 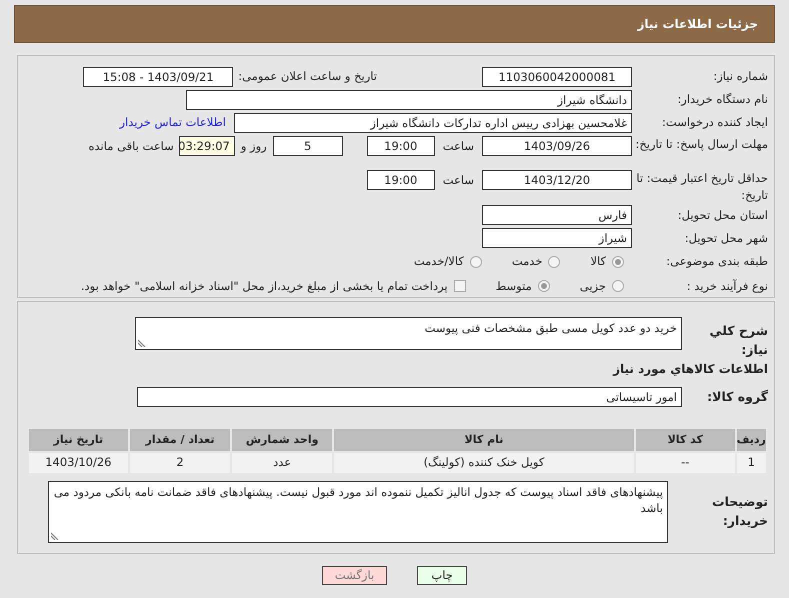 I want to click on text-field: دانشگاه شیراز, so click(x=409, y=100).